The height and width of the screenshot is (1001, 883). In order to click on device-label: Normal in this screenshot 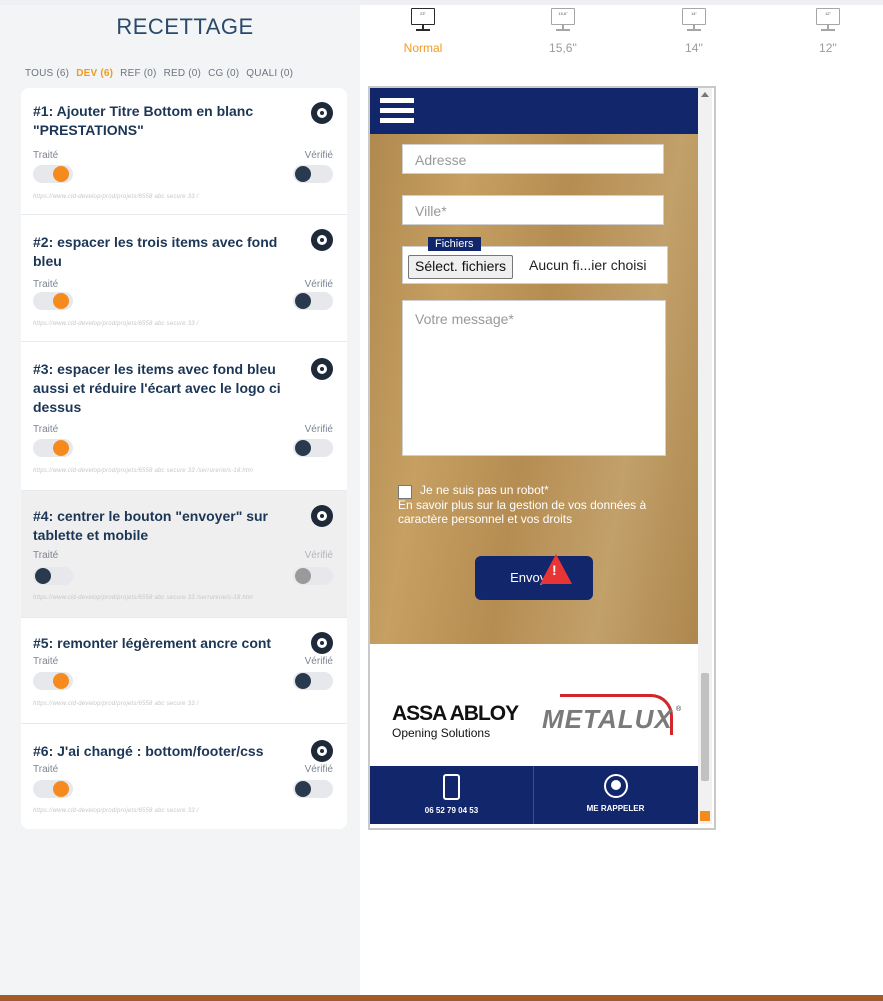, I will do `click(423, 47)`.